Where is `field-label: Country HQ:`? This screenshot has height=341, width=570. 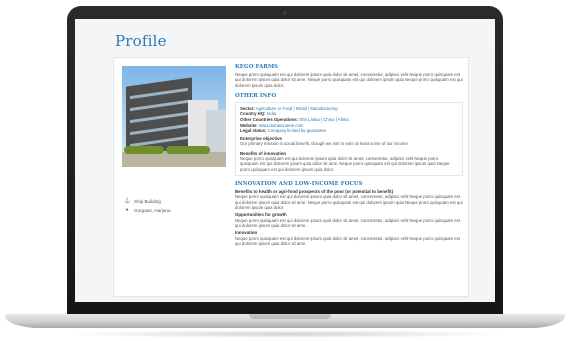 field-label: Country HQ: is located at coordinates (253, 114).